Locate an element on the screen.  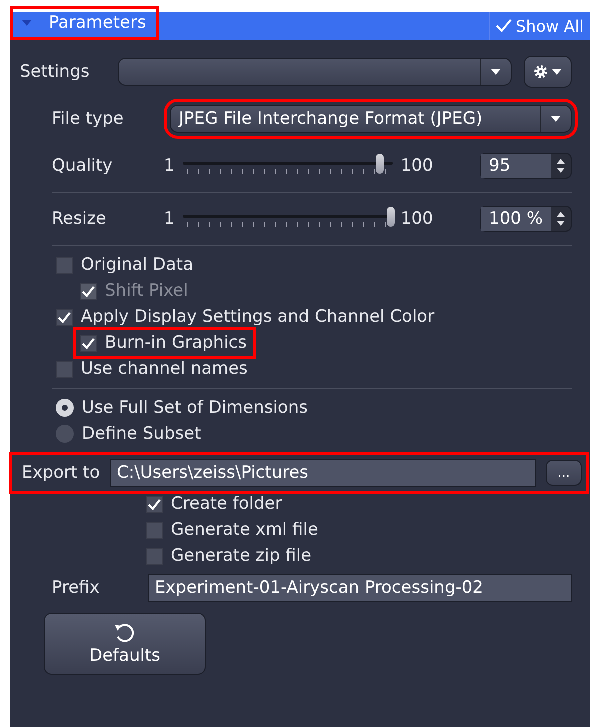
checkbox: Generate zip file is located at coordinates (230, 556).